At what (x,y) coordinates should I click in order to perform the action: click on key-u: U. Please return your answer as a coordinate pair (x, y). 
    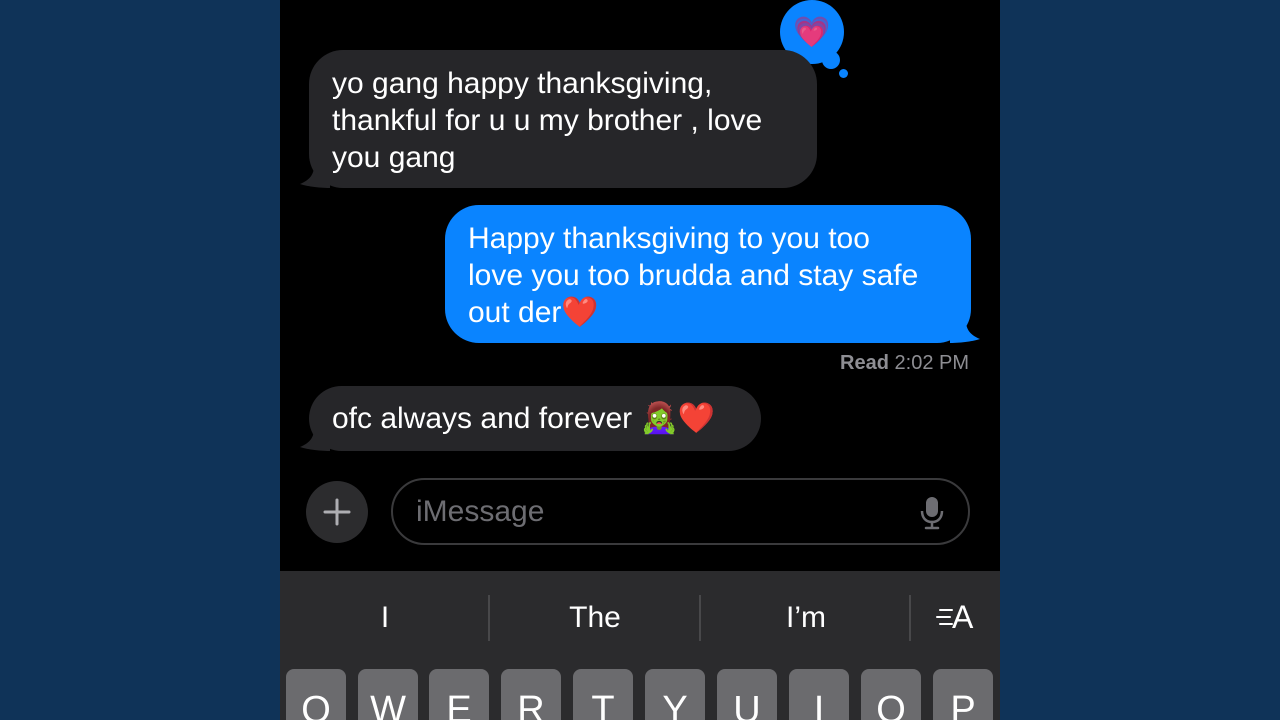
    Looking at the image, I should click on (747, 694).